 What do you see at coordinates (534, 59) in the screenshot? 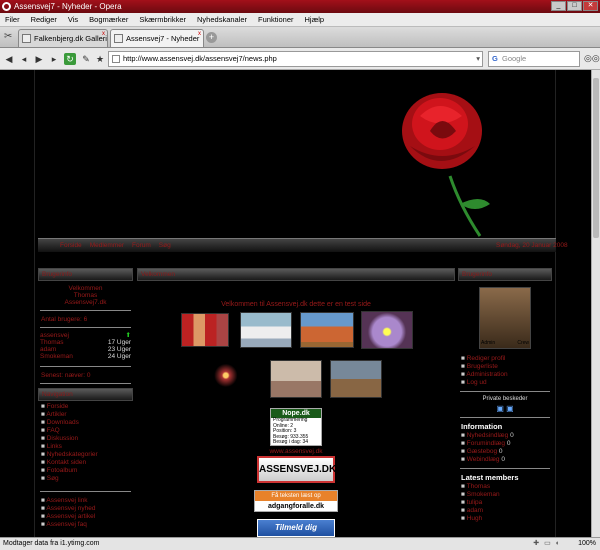
I see `search-input: G Google` at bounding box center [534, 59].